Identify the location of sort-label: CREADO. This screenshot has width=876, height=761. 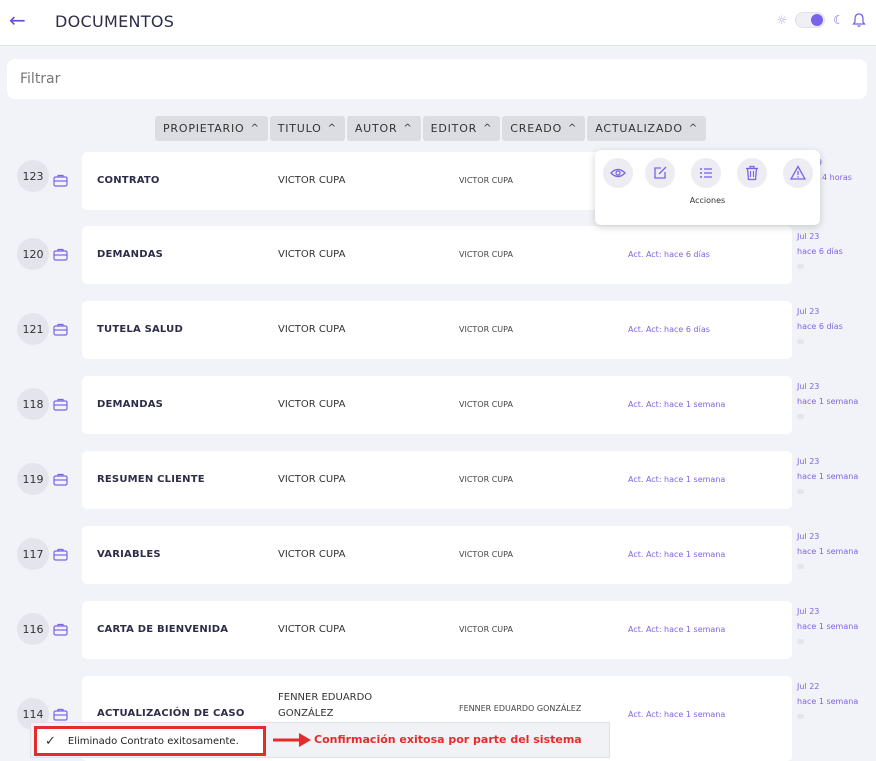
(536, 128).